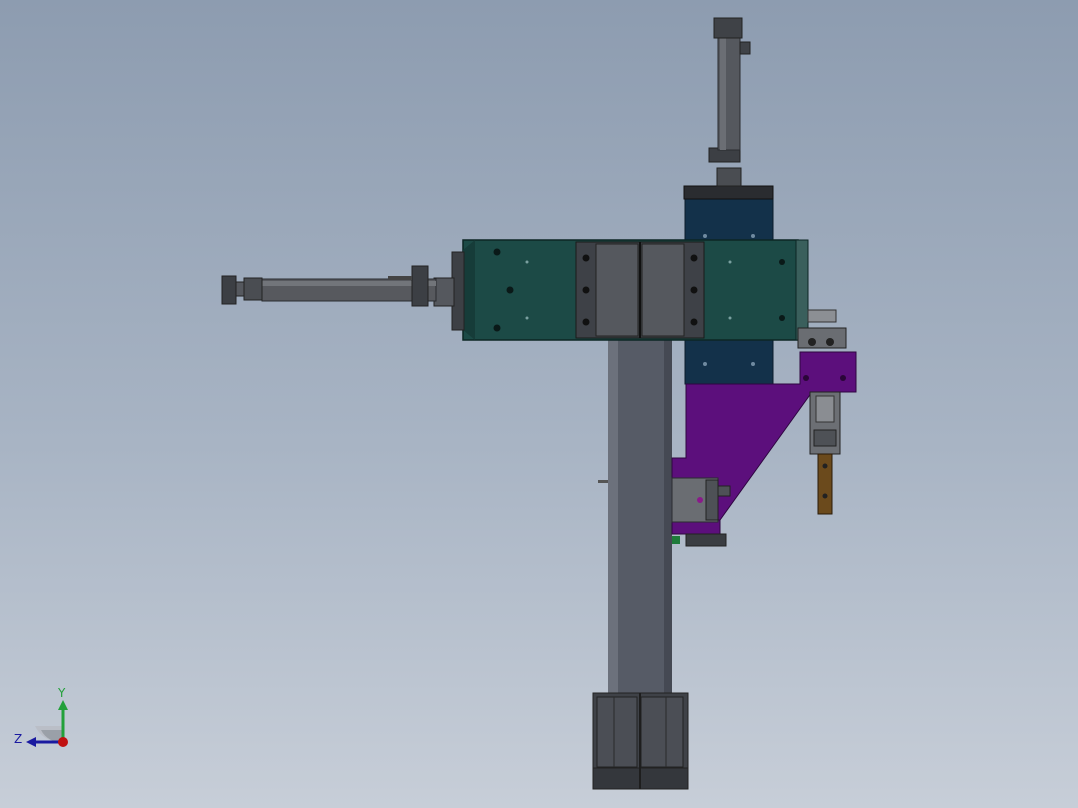 This screenshot has width=1078, height=808. What do you see at coordinates (62, 693) in the screenshot?
I see `y-axis-label: Y` at bounding box center [62, 693].